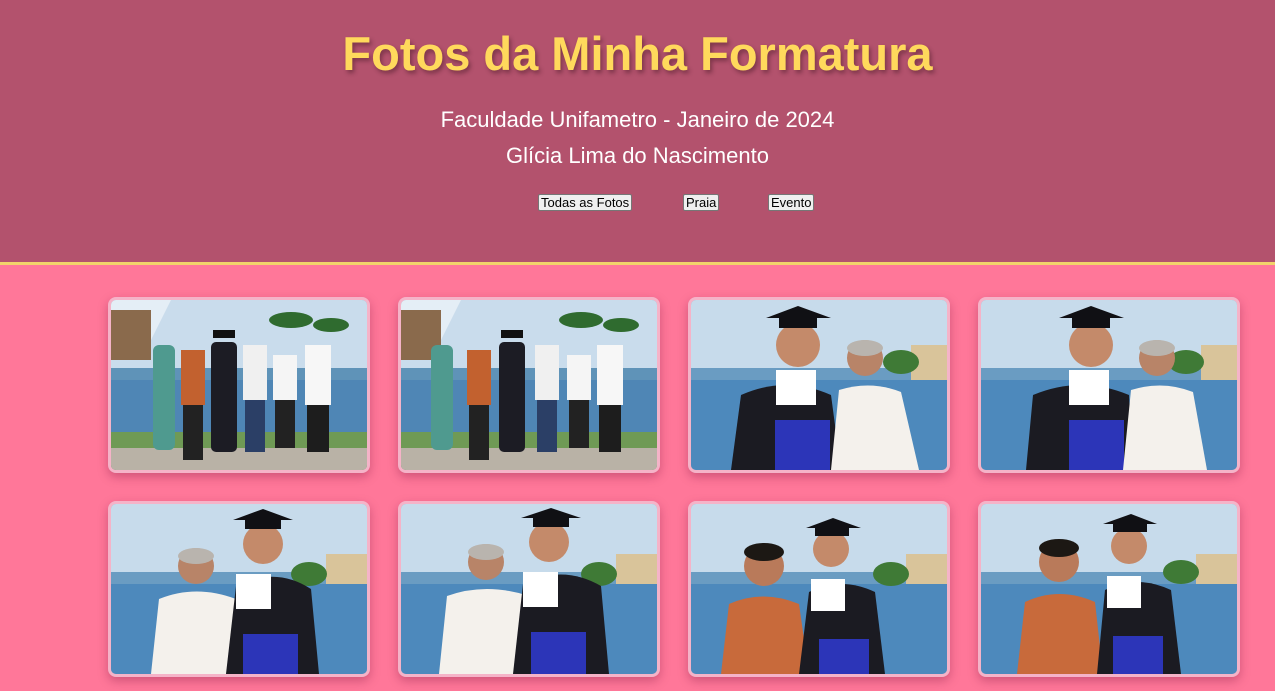 The width and height of the screenshot is (1275, 691). Describe the element at coordinates (637, 203) in the screenshot. I see `filter-bar: Todas as Fotos Praia Evento` at that location.